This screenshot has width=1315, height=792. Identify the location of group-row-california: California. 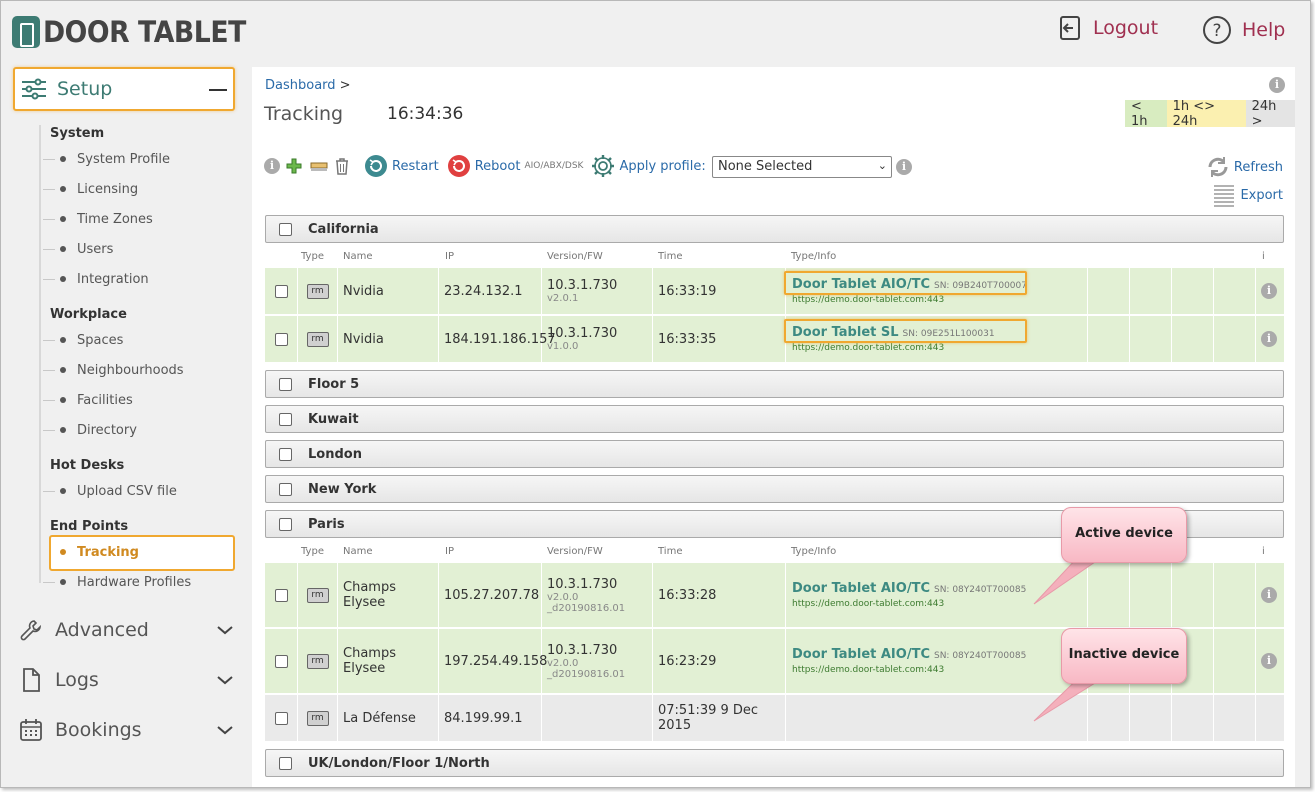
(774, 229).